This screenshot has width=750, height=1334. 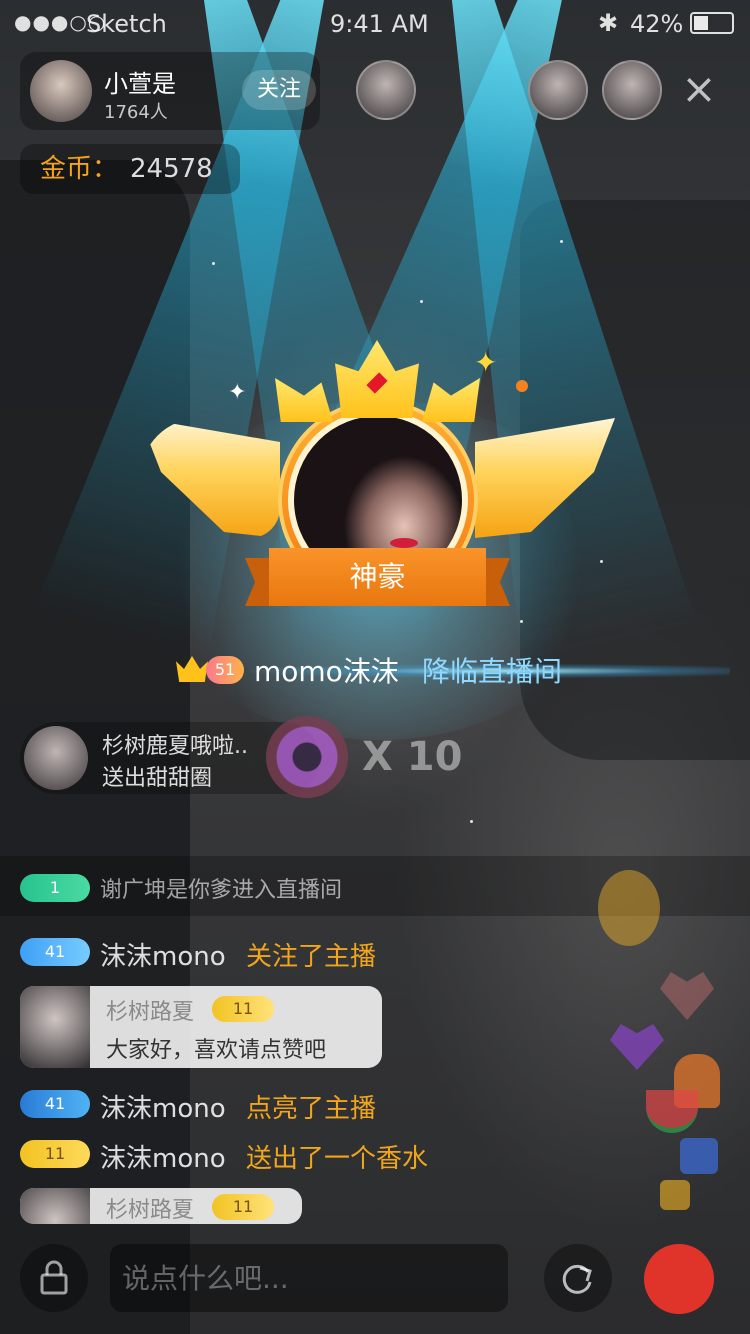 I want to click on coin-counter: 金币： 24578, so click(x=130, y=169).